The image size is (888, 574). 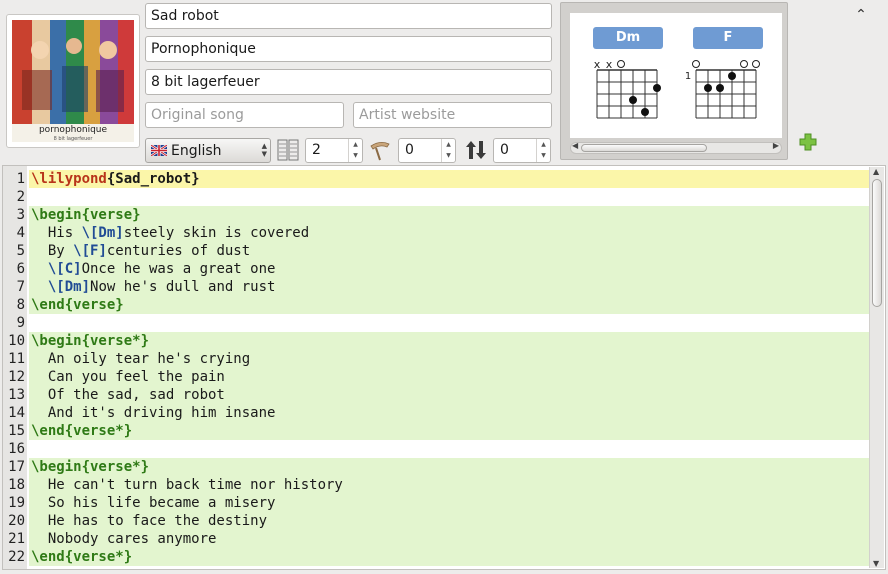 I want to click on editor-line: 15 \end{verse*}, so click(x=436, y=431).